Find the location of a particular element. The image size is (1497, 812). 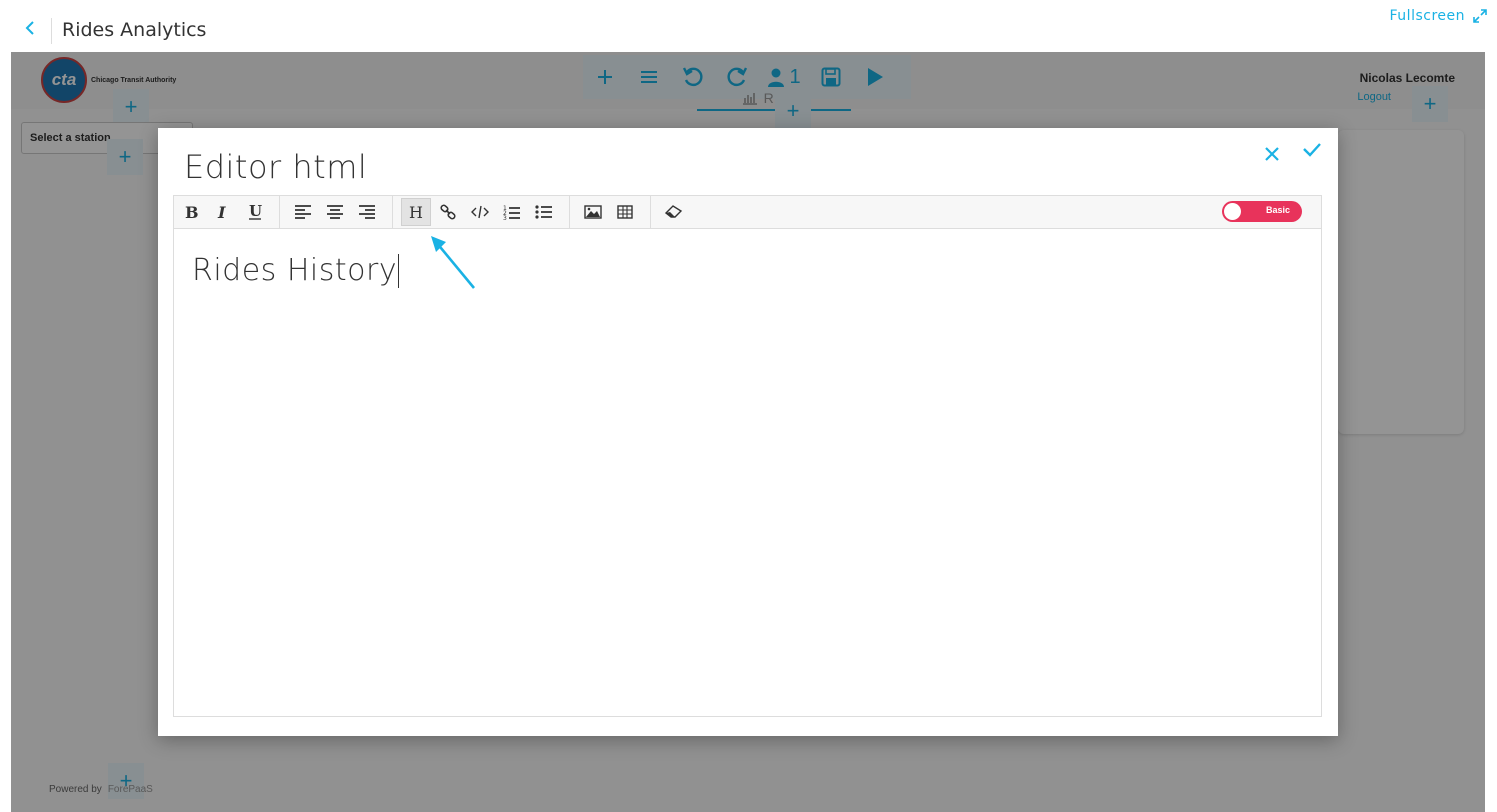

svg-text: 3 is located at coordinates (505, 217).